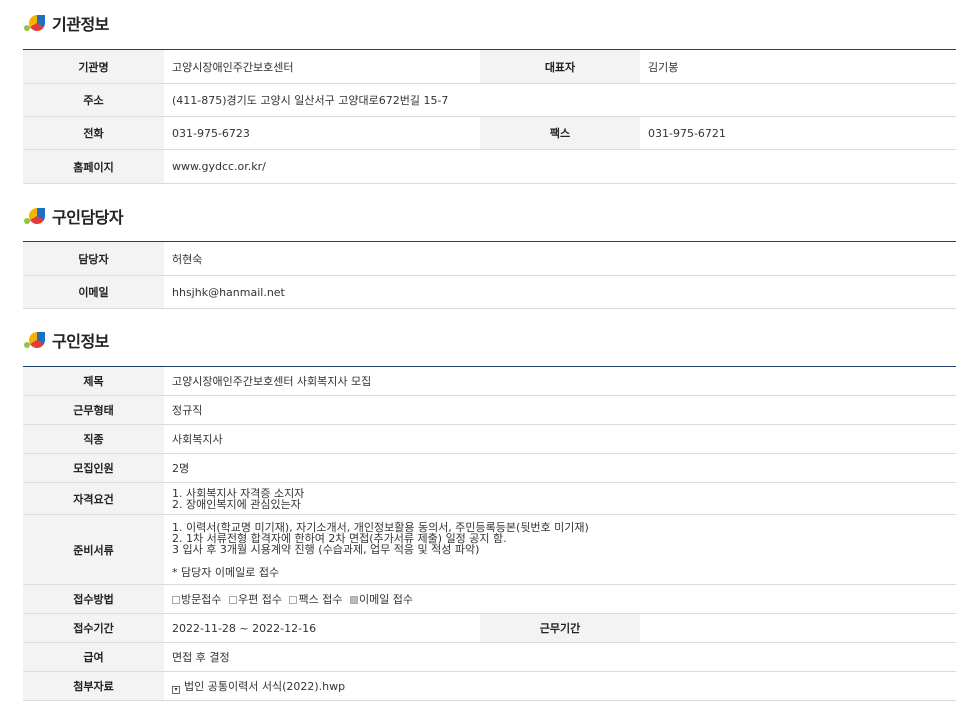  I want to click on table-row: 직종 사회복지사, so click(489, 439).